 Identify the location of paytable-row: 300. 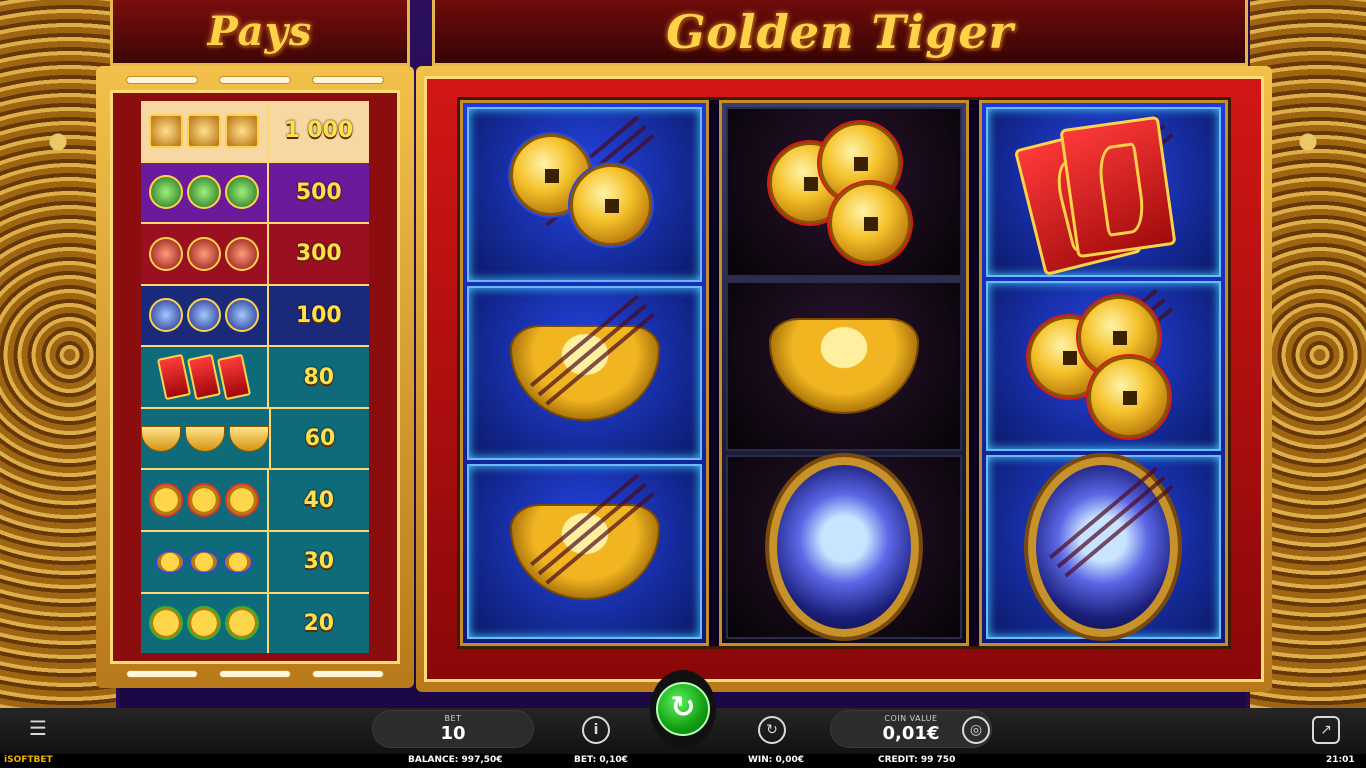
(255, 255).